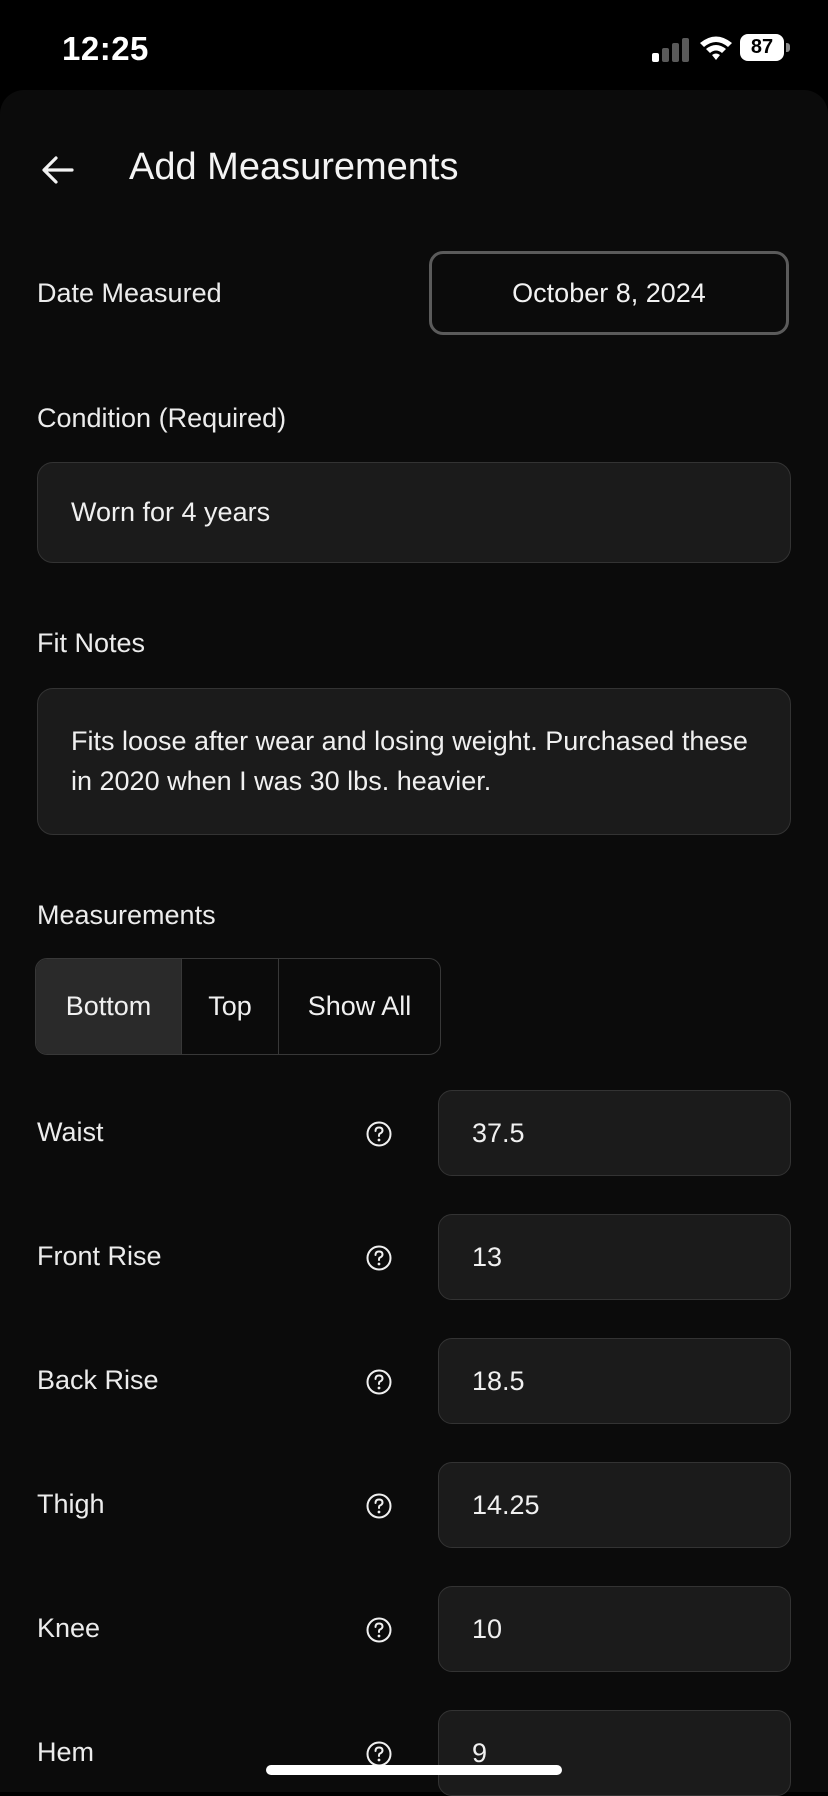 Image resolution: width=828 pixels, height=1796 pixels. I want to click on battery-level: 87, so click(762, 47).